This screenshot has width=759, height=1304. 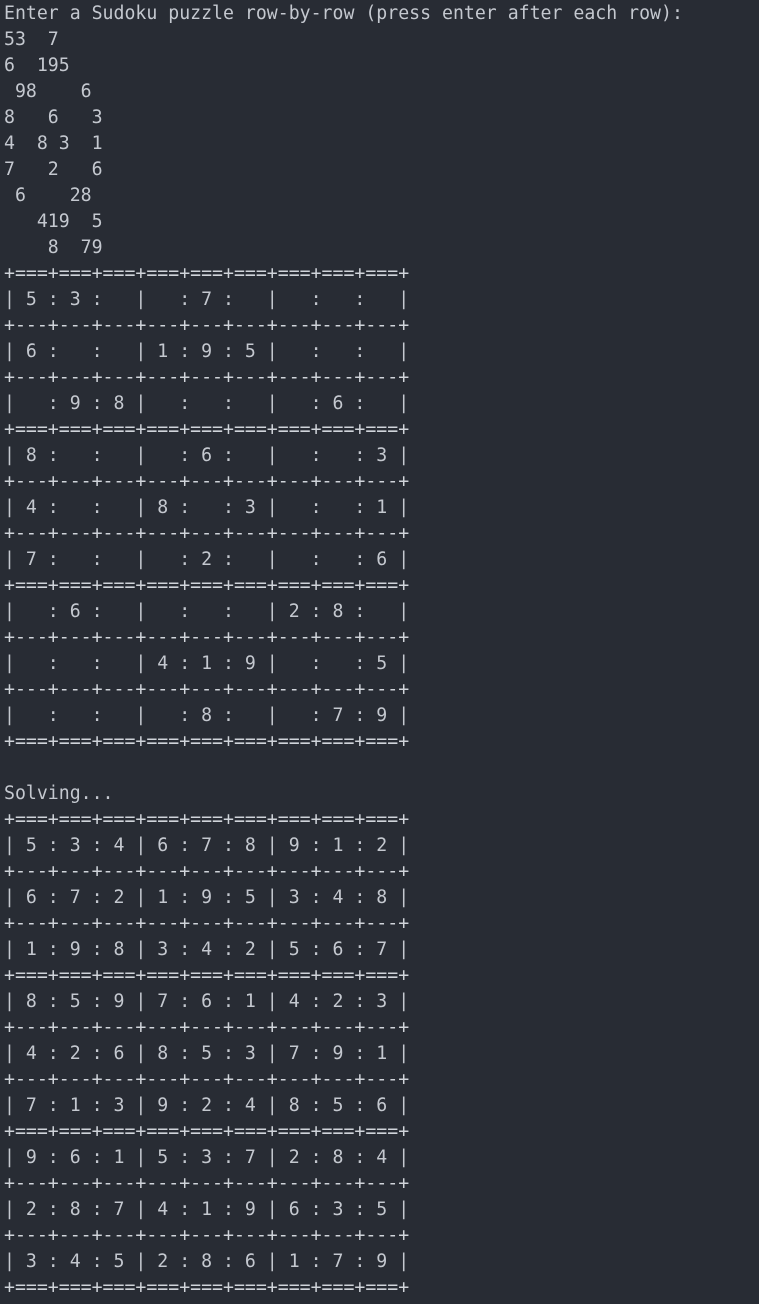 I want to click on unsolved-grid-row: | 8 : : | : 6 : | : : 3 |, so click(x=207, y=455).